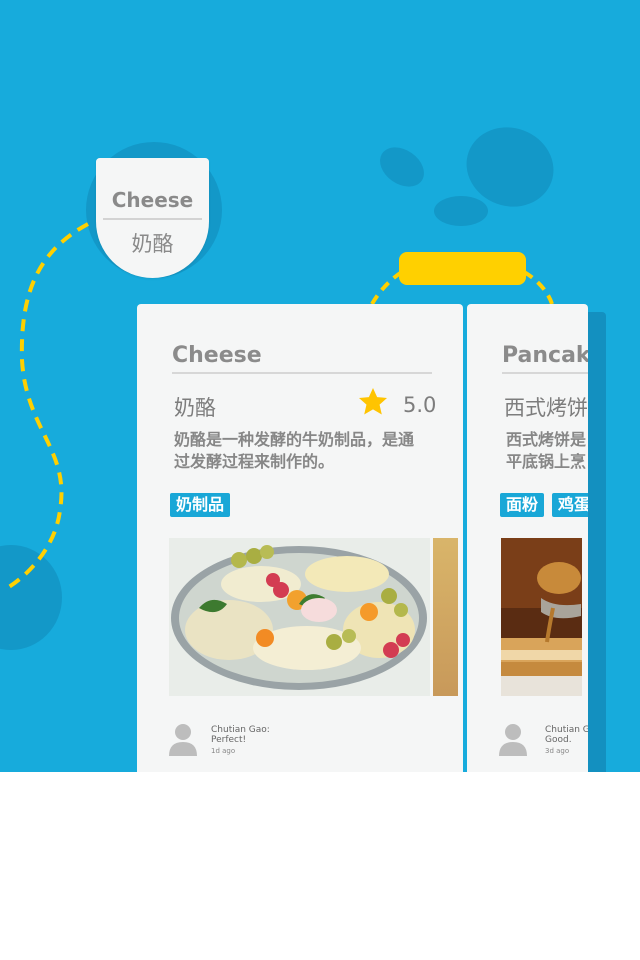  I want to click on card-stack-edge, so click(597, 542).